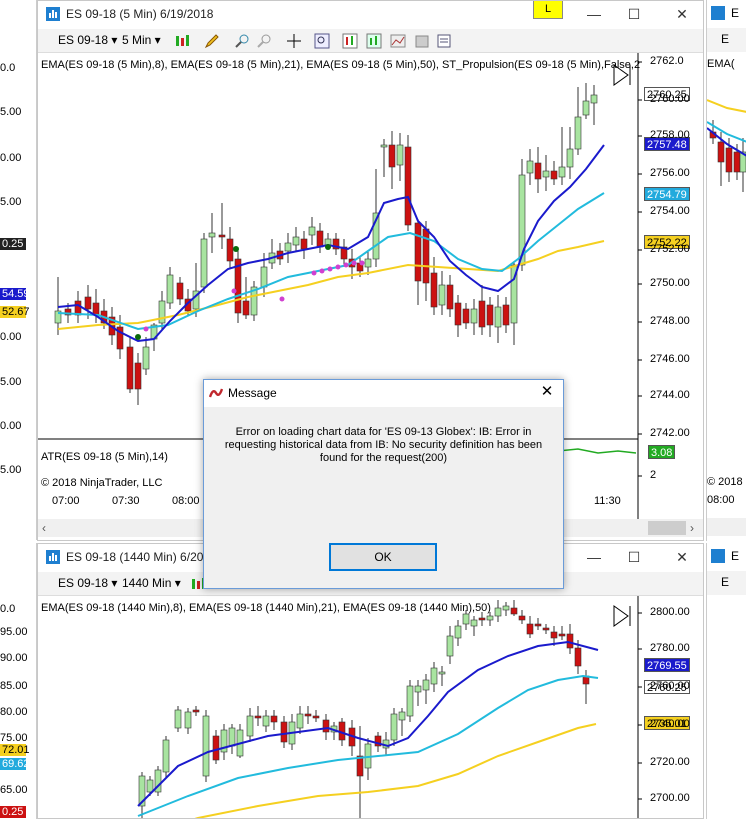 The width and height of the screenshot is (746, 819). What do you see at coordinates (597, 451) in the screenshot?
I see `atr-line` at bounding box center [597, 451].